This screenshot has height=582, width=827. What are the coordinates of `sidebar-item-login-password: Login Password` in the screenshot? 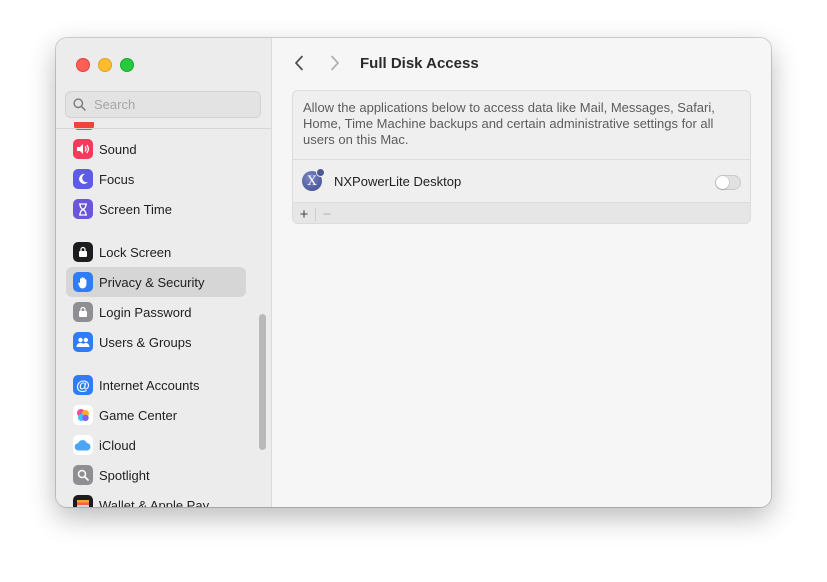 It's located at (156, 312).